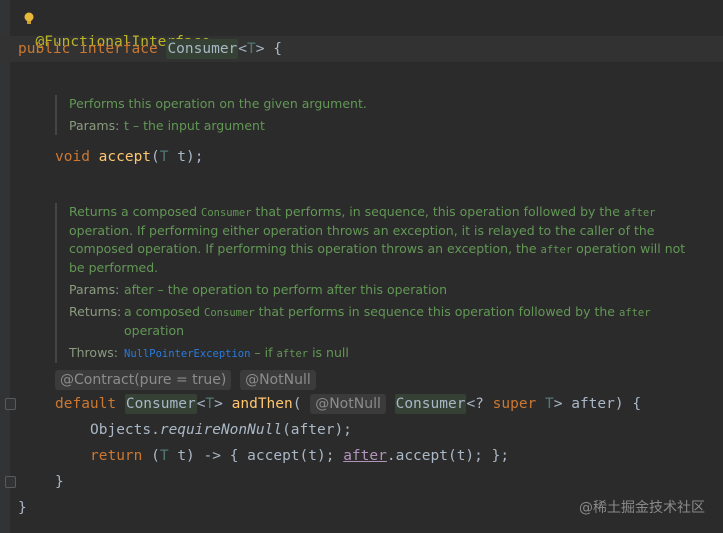 The image size is (723, 533). I want to click on keyword-void: void, so click(72, 157).